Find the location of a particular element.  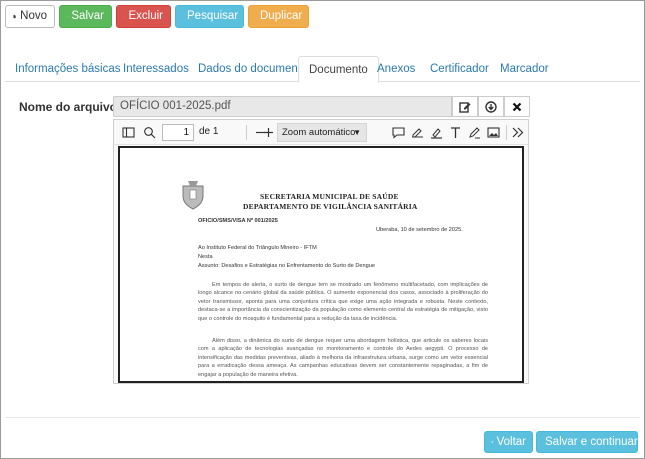

zoom-select-label: Zoom automático is located at coordinates (319, 132).